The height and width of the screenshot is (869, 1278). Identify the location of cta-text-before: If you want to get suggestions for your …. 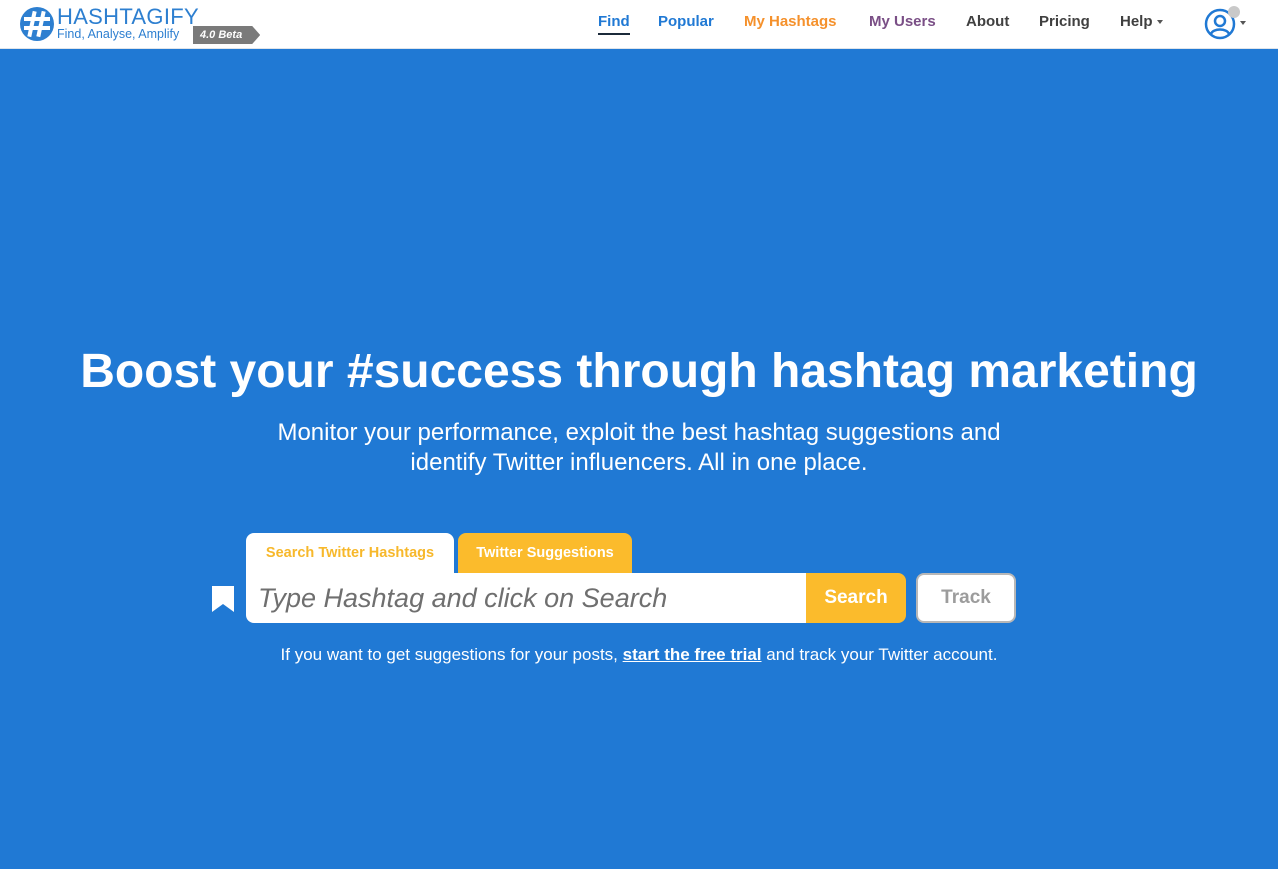
(451, 654).